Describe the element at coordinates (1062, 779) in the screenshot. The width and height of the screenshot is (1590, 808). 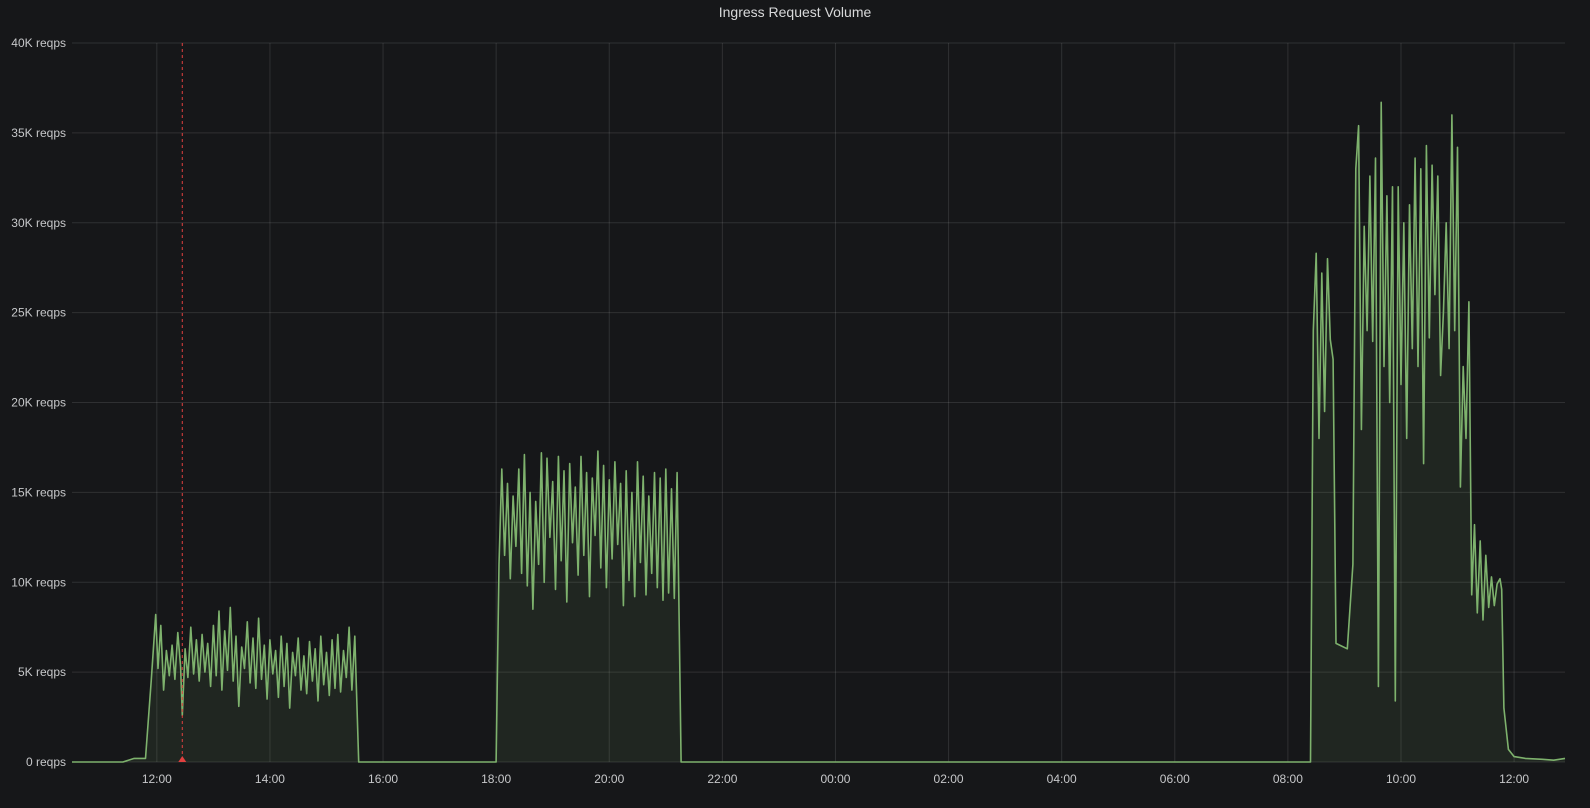
I see `x-tick-label: 04:00` at that location.